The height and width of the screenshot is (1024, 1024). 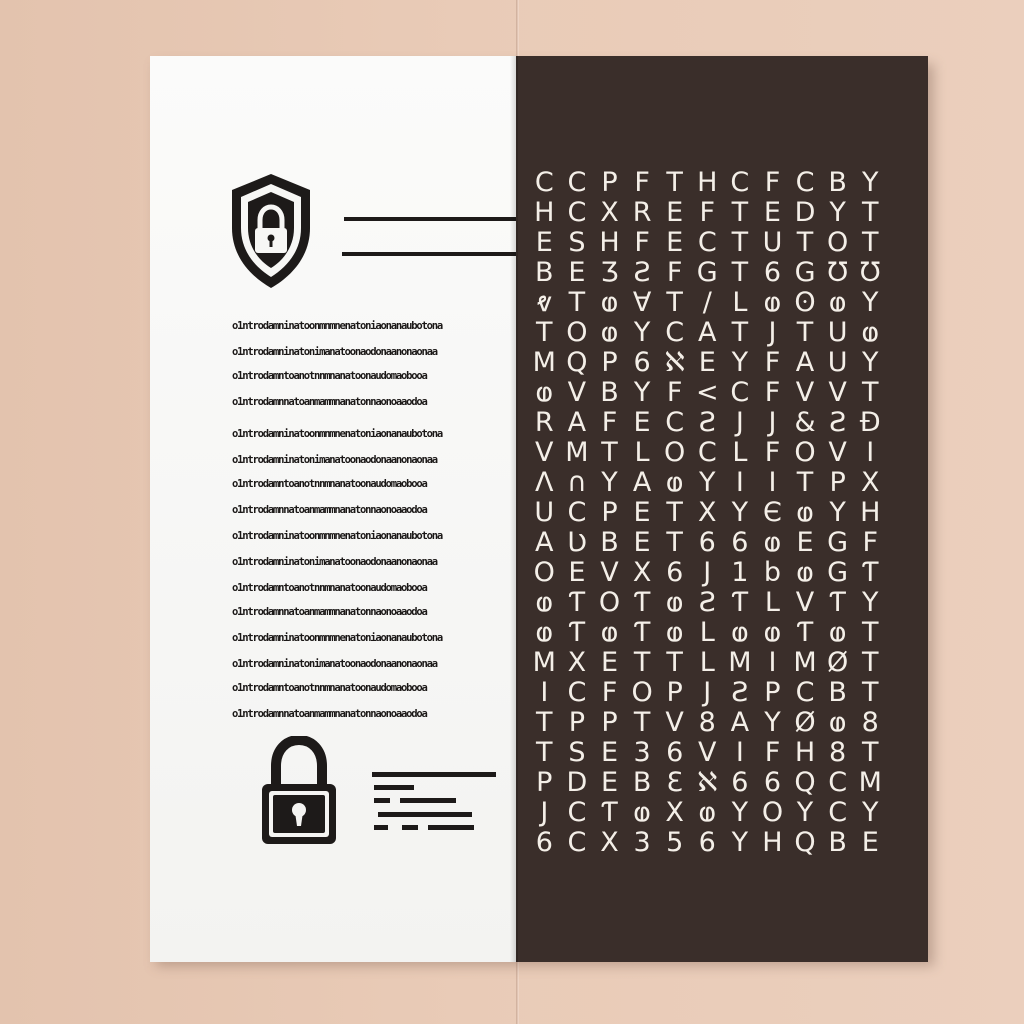 I want to click on cipher-glyph: Ʒ, so click(x=609, y=273).